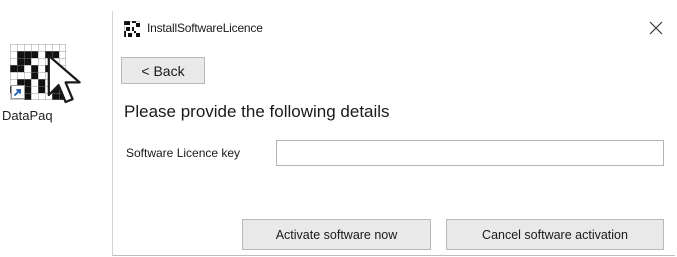 The image size is (677, 257). What do you see at coordinates (27, 115) in the screenshot?
I see `desktop-icon-label: DataPaq` at bounding box center [27, 115].